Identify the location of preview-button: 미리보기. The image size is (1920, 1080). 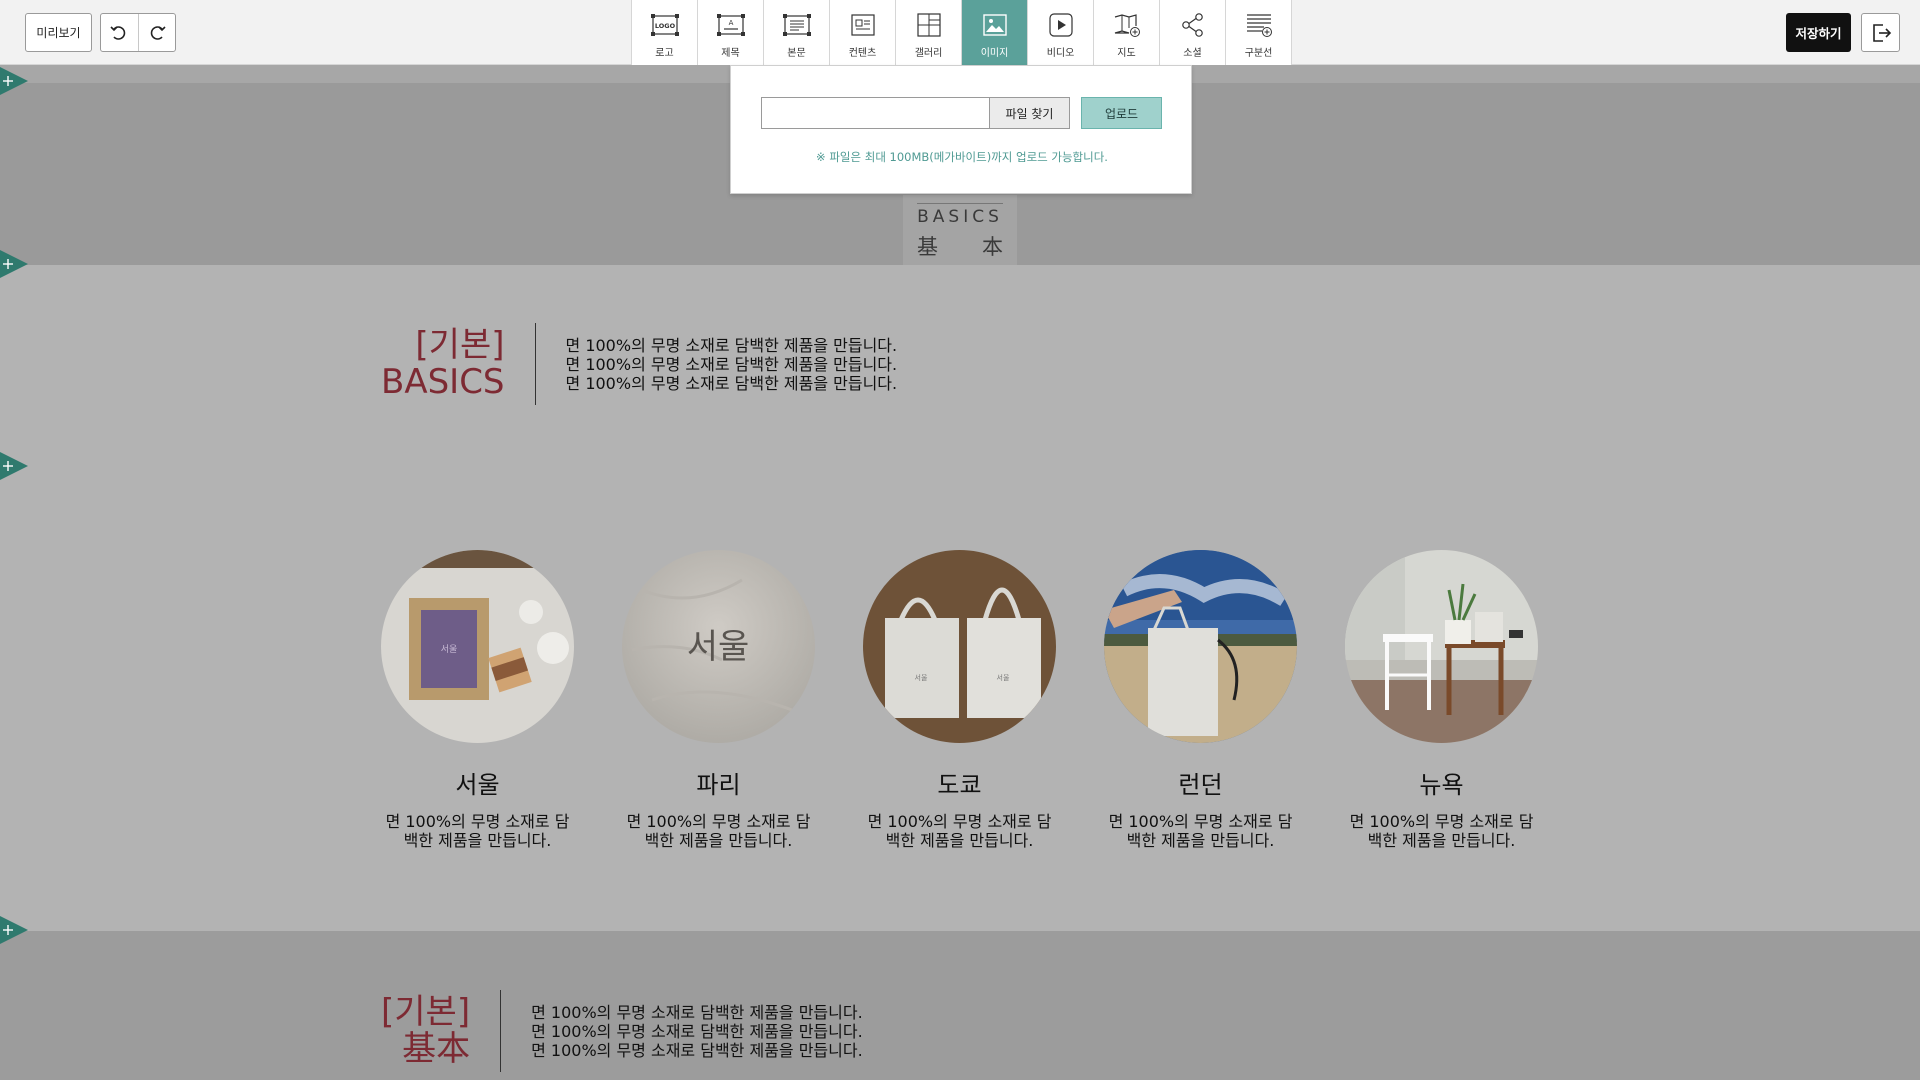
(58, 32).